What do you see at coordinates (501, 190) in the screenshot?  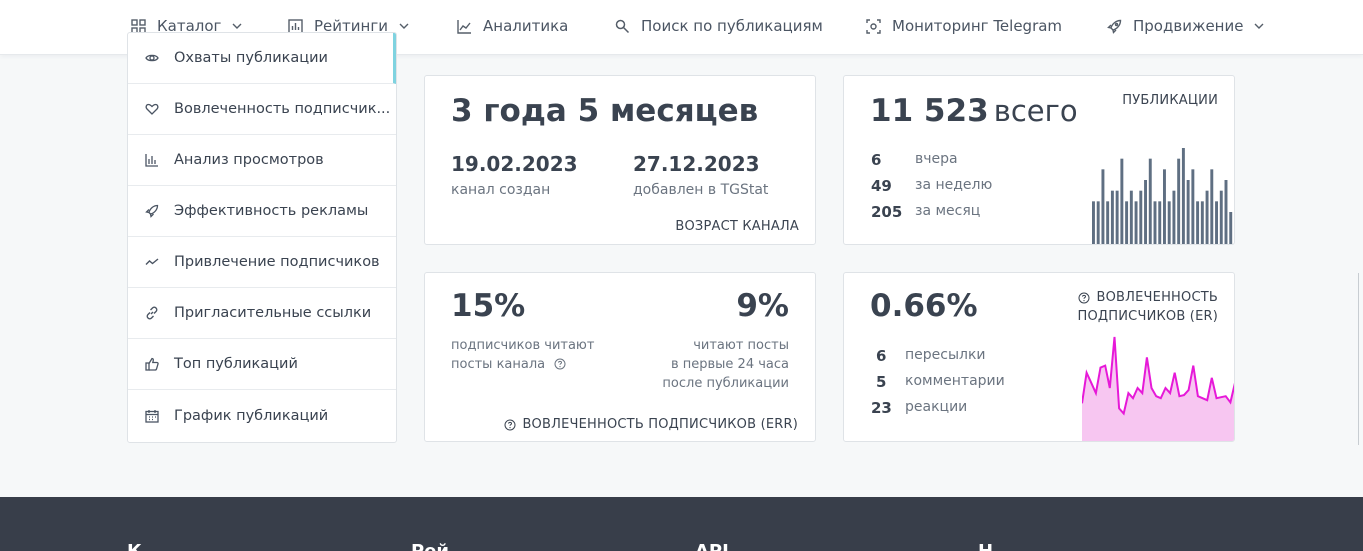 I see `created-label: канал создан` at bounding box center [501, 190].